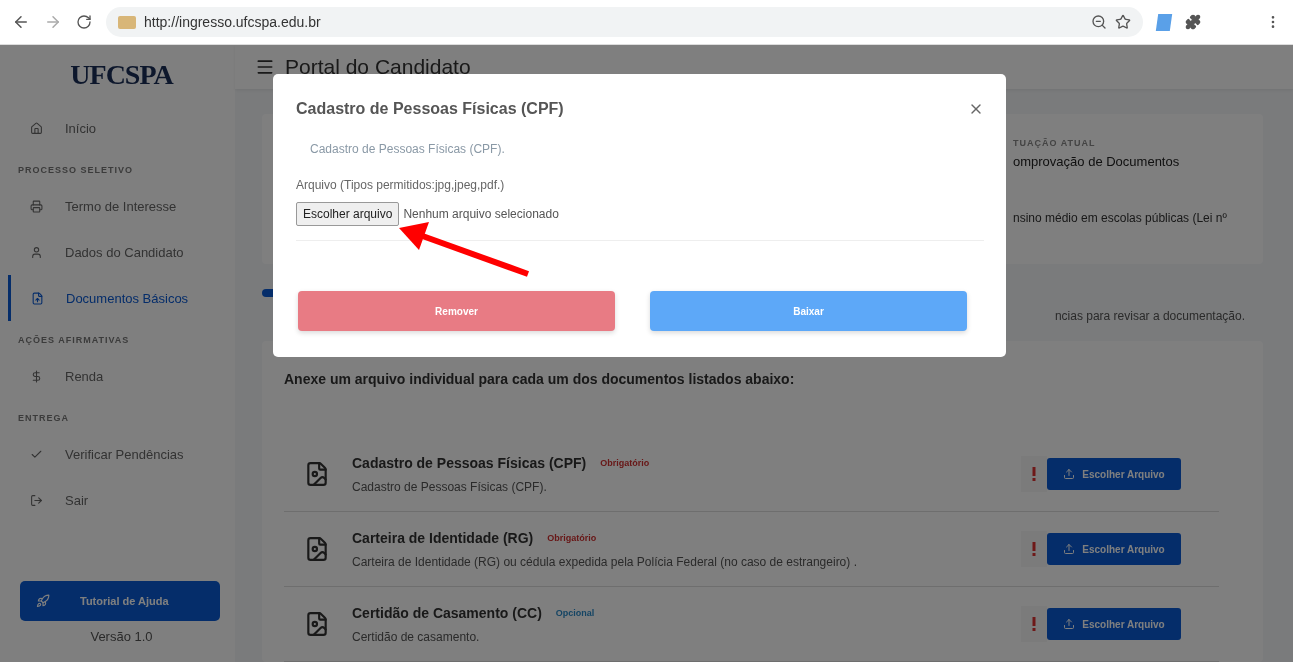  I want to click on rocket-icon, so click(43, 601).